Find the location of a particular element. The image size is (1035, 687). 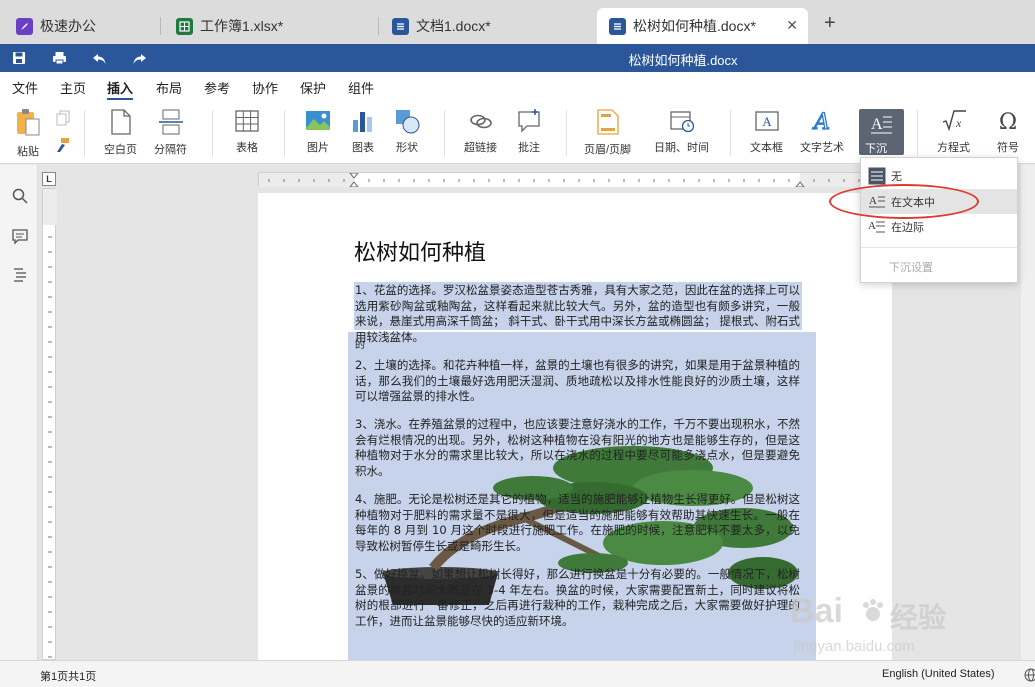

document-heading: 松树如何种植 is located at coordinates (420, 253).